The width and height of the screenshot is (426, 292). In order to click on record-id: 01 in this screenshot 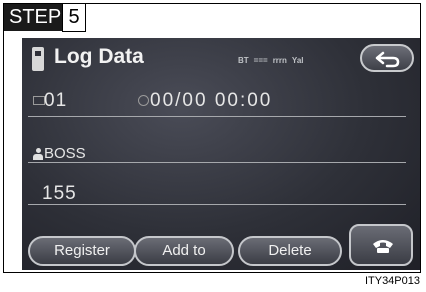, I will do `click(56, 100)`.